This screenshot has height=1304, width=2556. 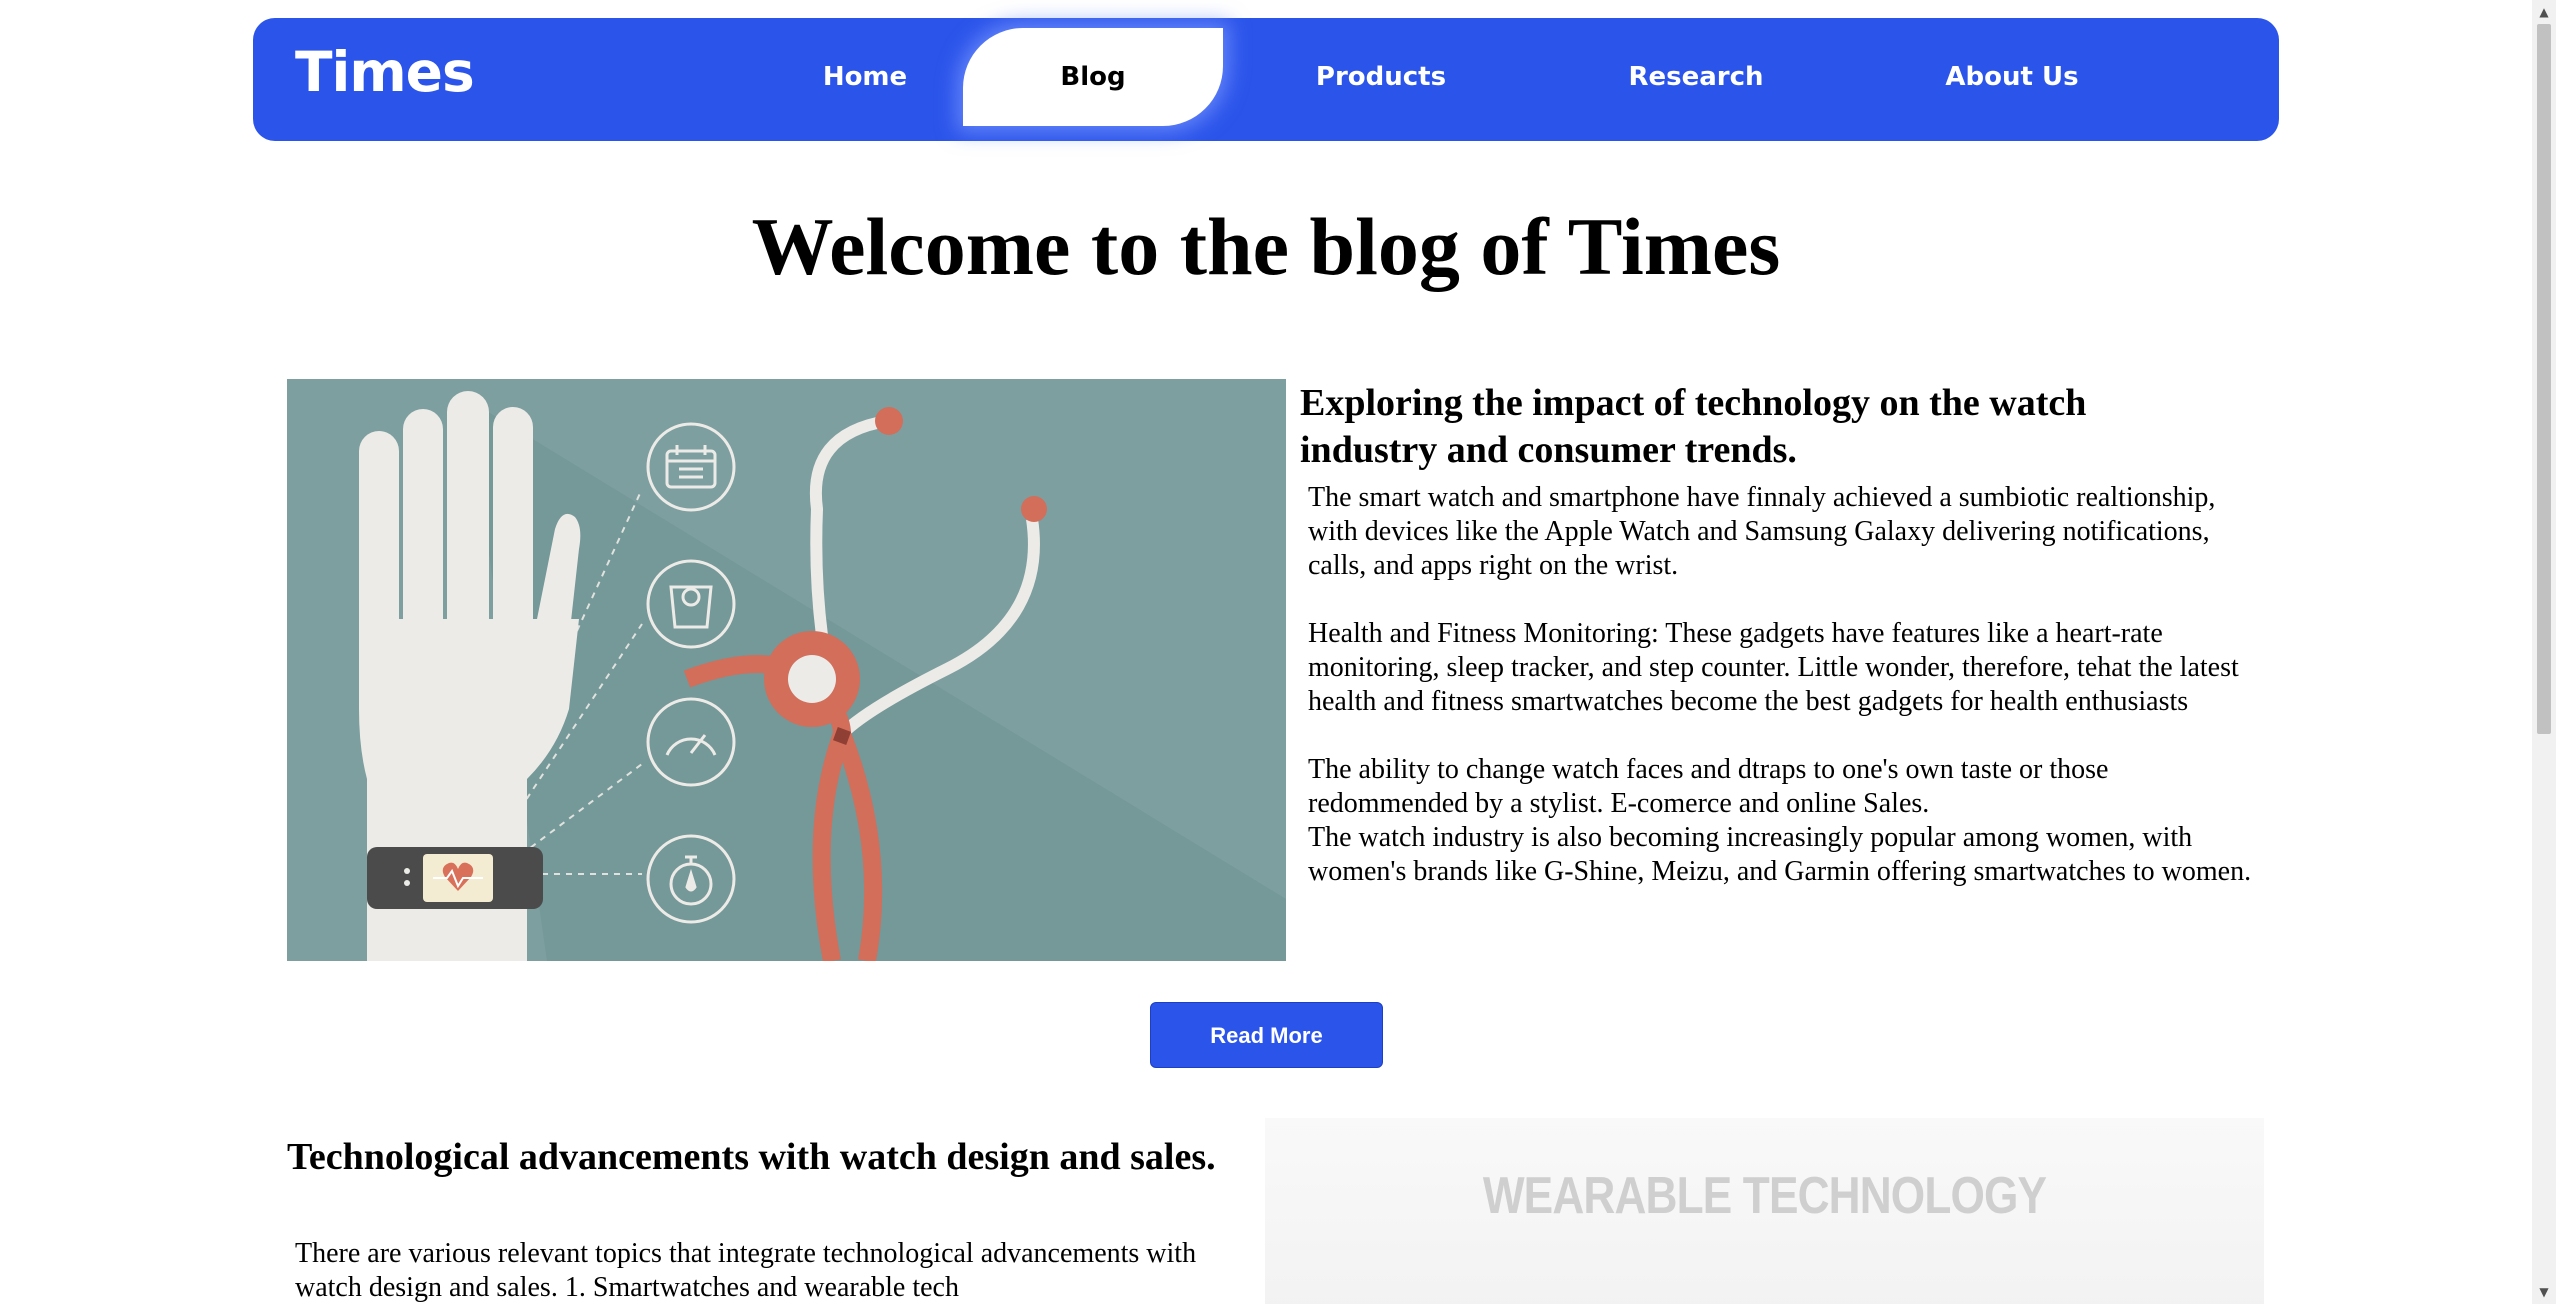 I want to click on nav-item-products: Products, so click(x=1381, y=79).